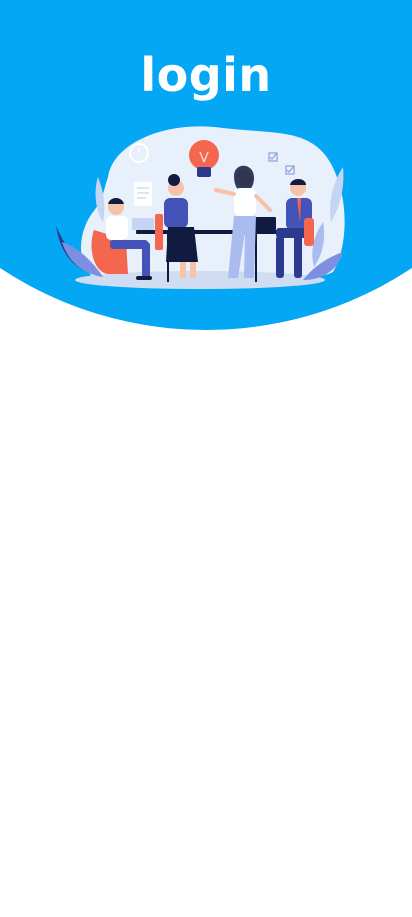  I want to click on team-meeting-illustration, so click(200, 207).